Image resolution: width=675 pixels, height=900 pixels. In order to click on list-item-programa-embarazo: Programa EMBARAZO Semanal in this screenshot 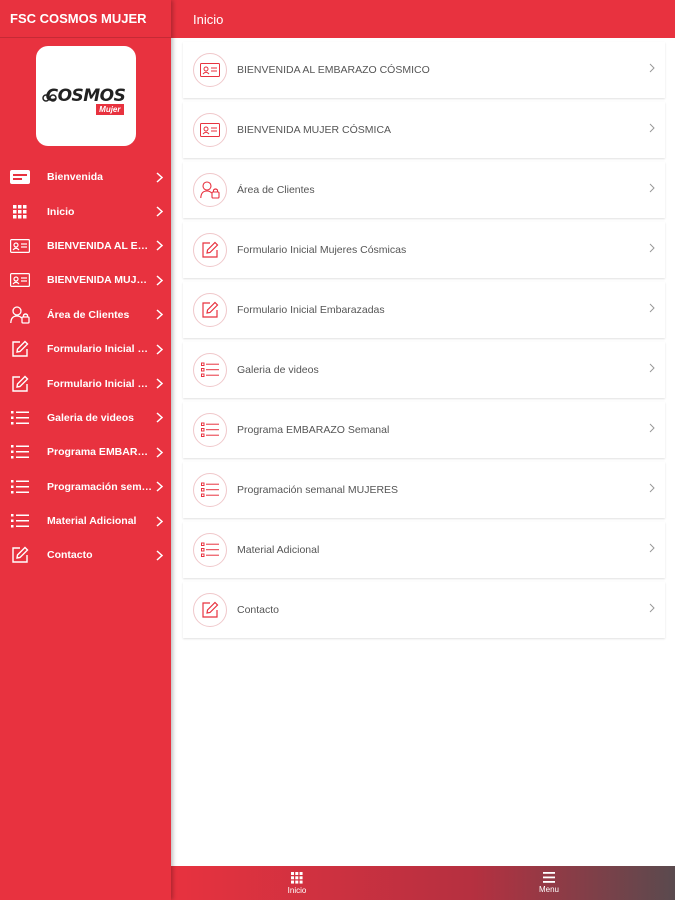, I will do `click(424, 430)`.